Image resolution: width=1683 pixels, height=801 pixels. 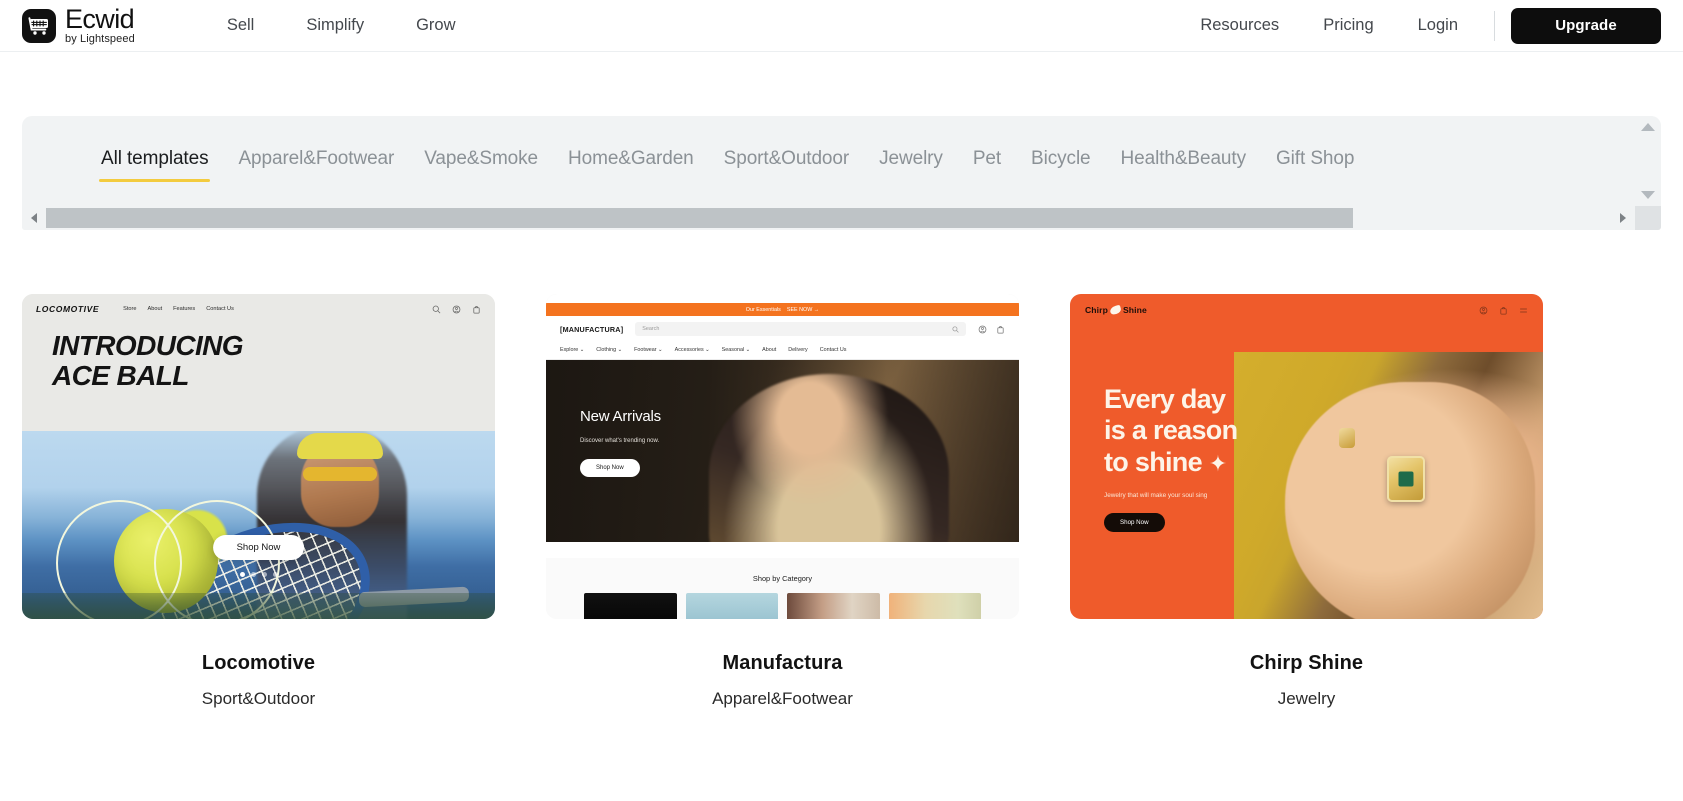 I want to click on preview-logo: LOCOMOTIVE, so click(x=68, y=309).